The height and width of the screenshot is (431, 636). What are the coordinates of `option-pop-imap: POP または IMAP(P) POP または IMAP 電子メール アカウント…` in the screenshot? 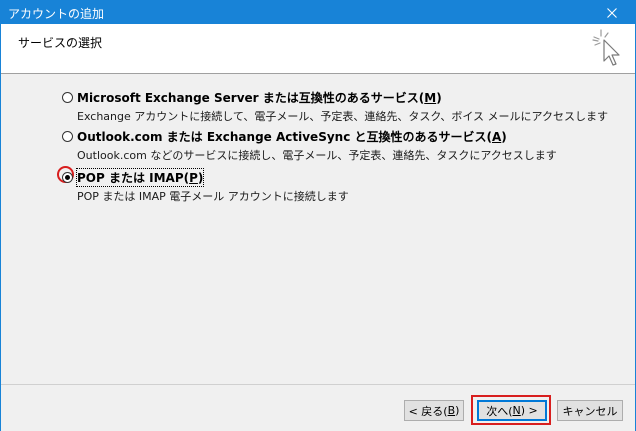 It's located at (203, 185).